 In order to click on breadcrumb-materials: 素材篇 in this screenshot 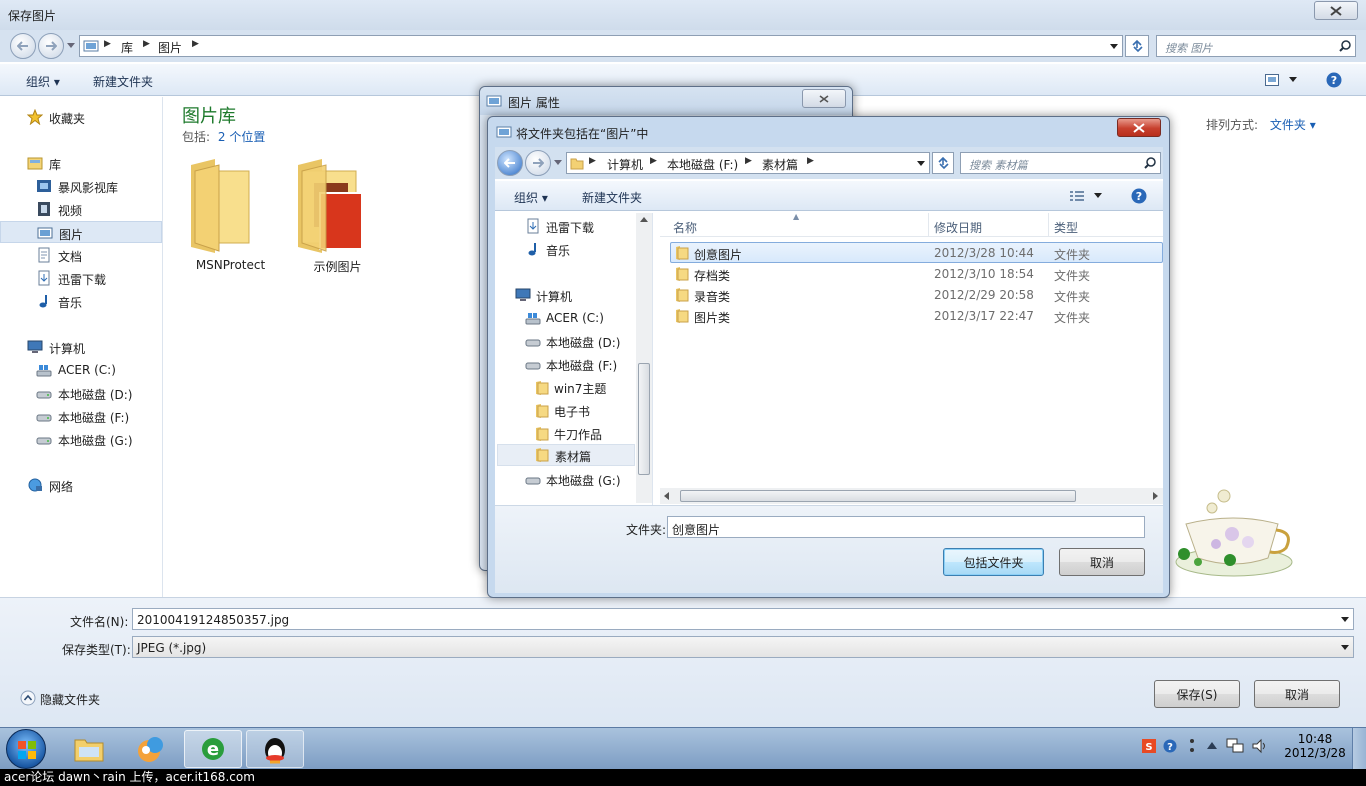, I will do `click(780, 164)`.